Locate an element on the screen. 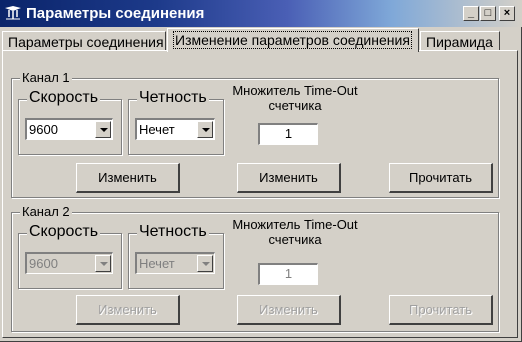 The height and width of the screenshot is (342, 522). channel2-parity-value: Нечет is located at coordinates (157, 263).